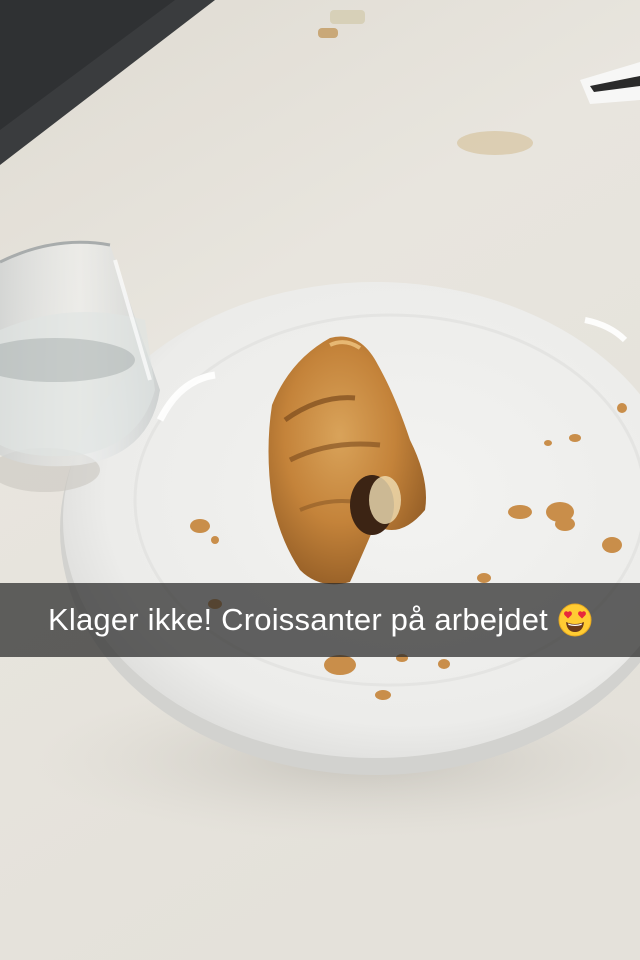  I want to click on heart-eyes-emoji-icon, so click(575, 620).